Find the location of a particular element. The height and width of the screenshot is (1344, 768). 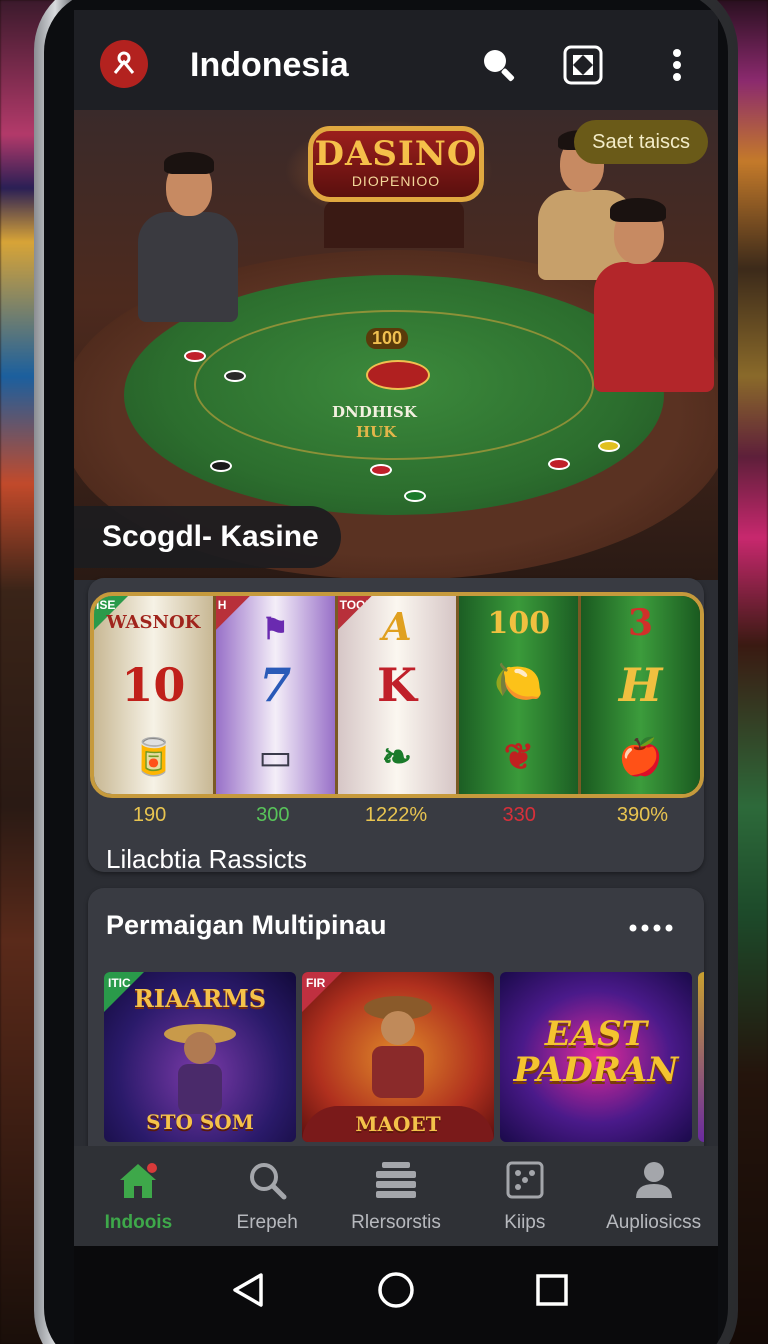

reel-4: 100 🍋 ❦ is located at coordinates (520, 695).